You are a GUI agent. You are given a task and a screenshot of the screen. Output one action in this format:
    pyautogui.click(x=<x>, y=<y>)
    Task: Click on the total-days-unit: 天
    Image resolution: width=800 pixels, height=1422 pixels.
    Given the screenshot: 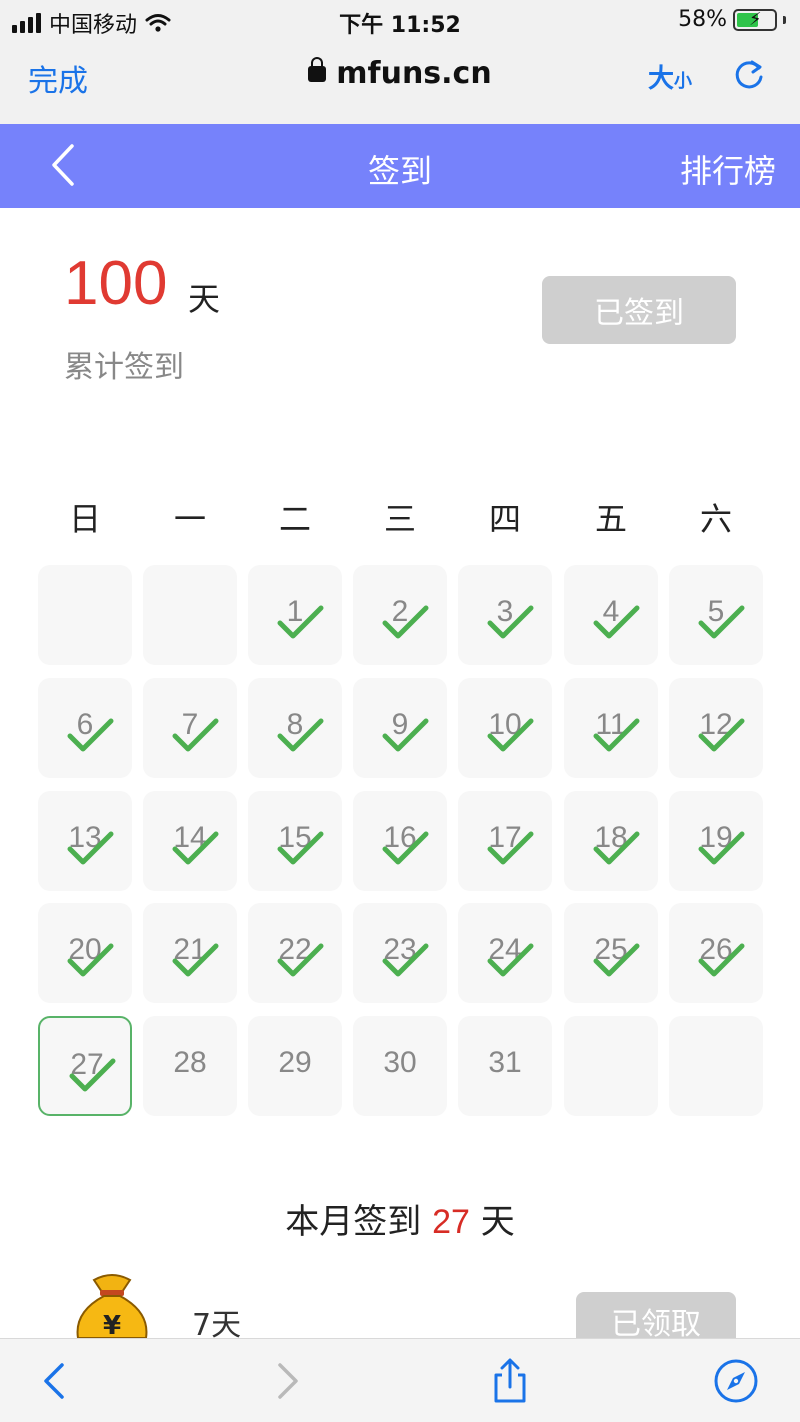 What is the action you would take?
    pyautogui.click(x=204, y=299)
    